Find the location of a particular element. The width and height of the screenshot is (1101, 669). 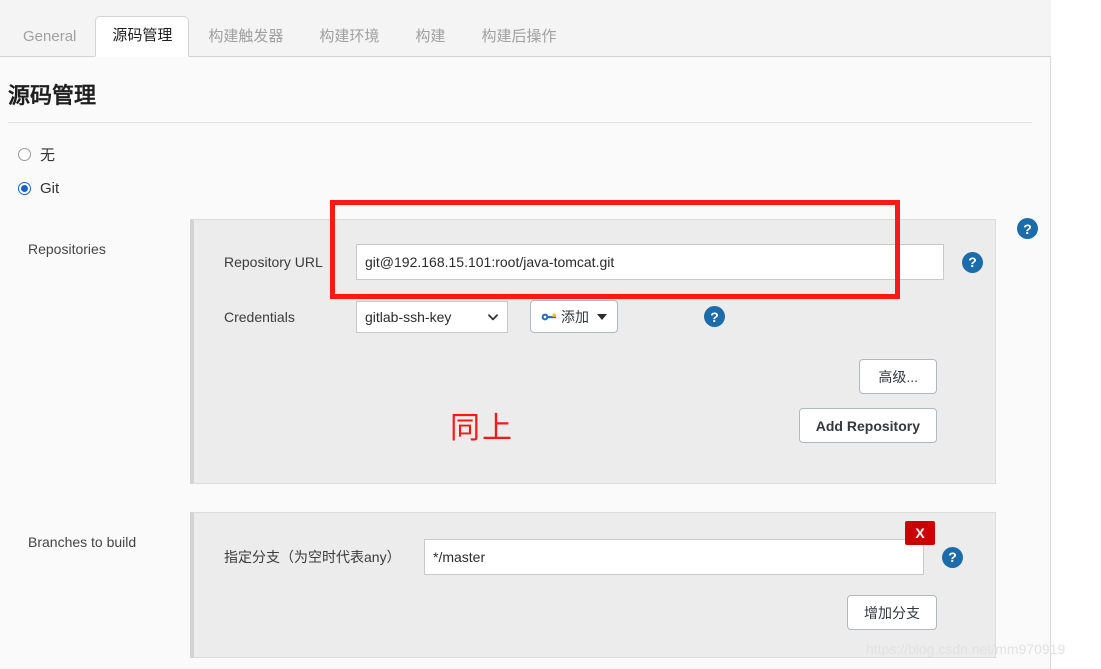

tab-build: 构建 is located at coordinates (430, 37).